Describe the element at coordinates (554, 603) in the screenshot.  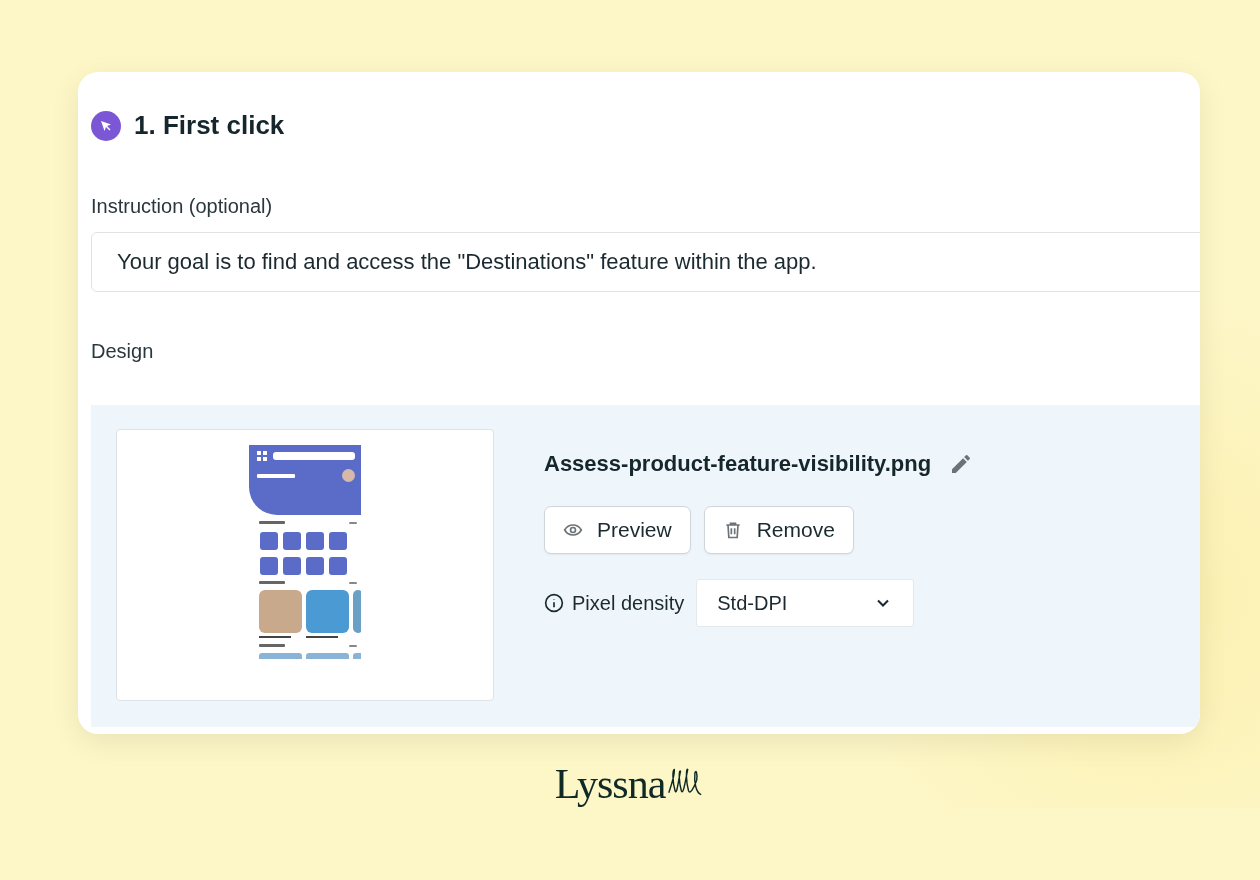
I see `info-icon` at that location.